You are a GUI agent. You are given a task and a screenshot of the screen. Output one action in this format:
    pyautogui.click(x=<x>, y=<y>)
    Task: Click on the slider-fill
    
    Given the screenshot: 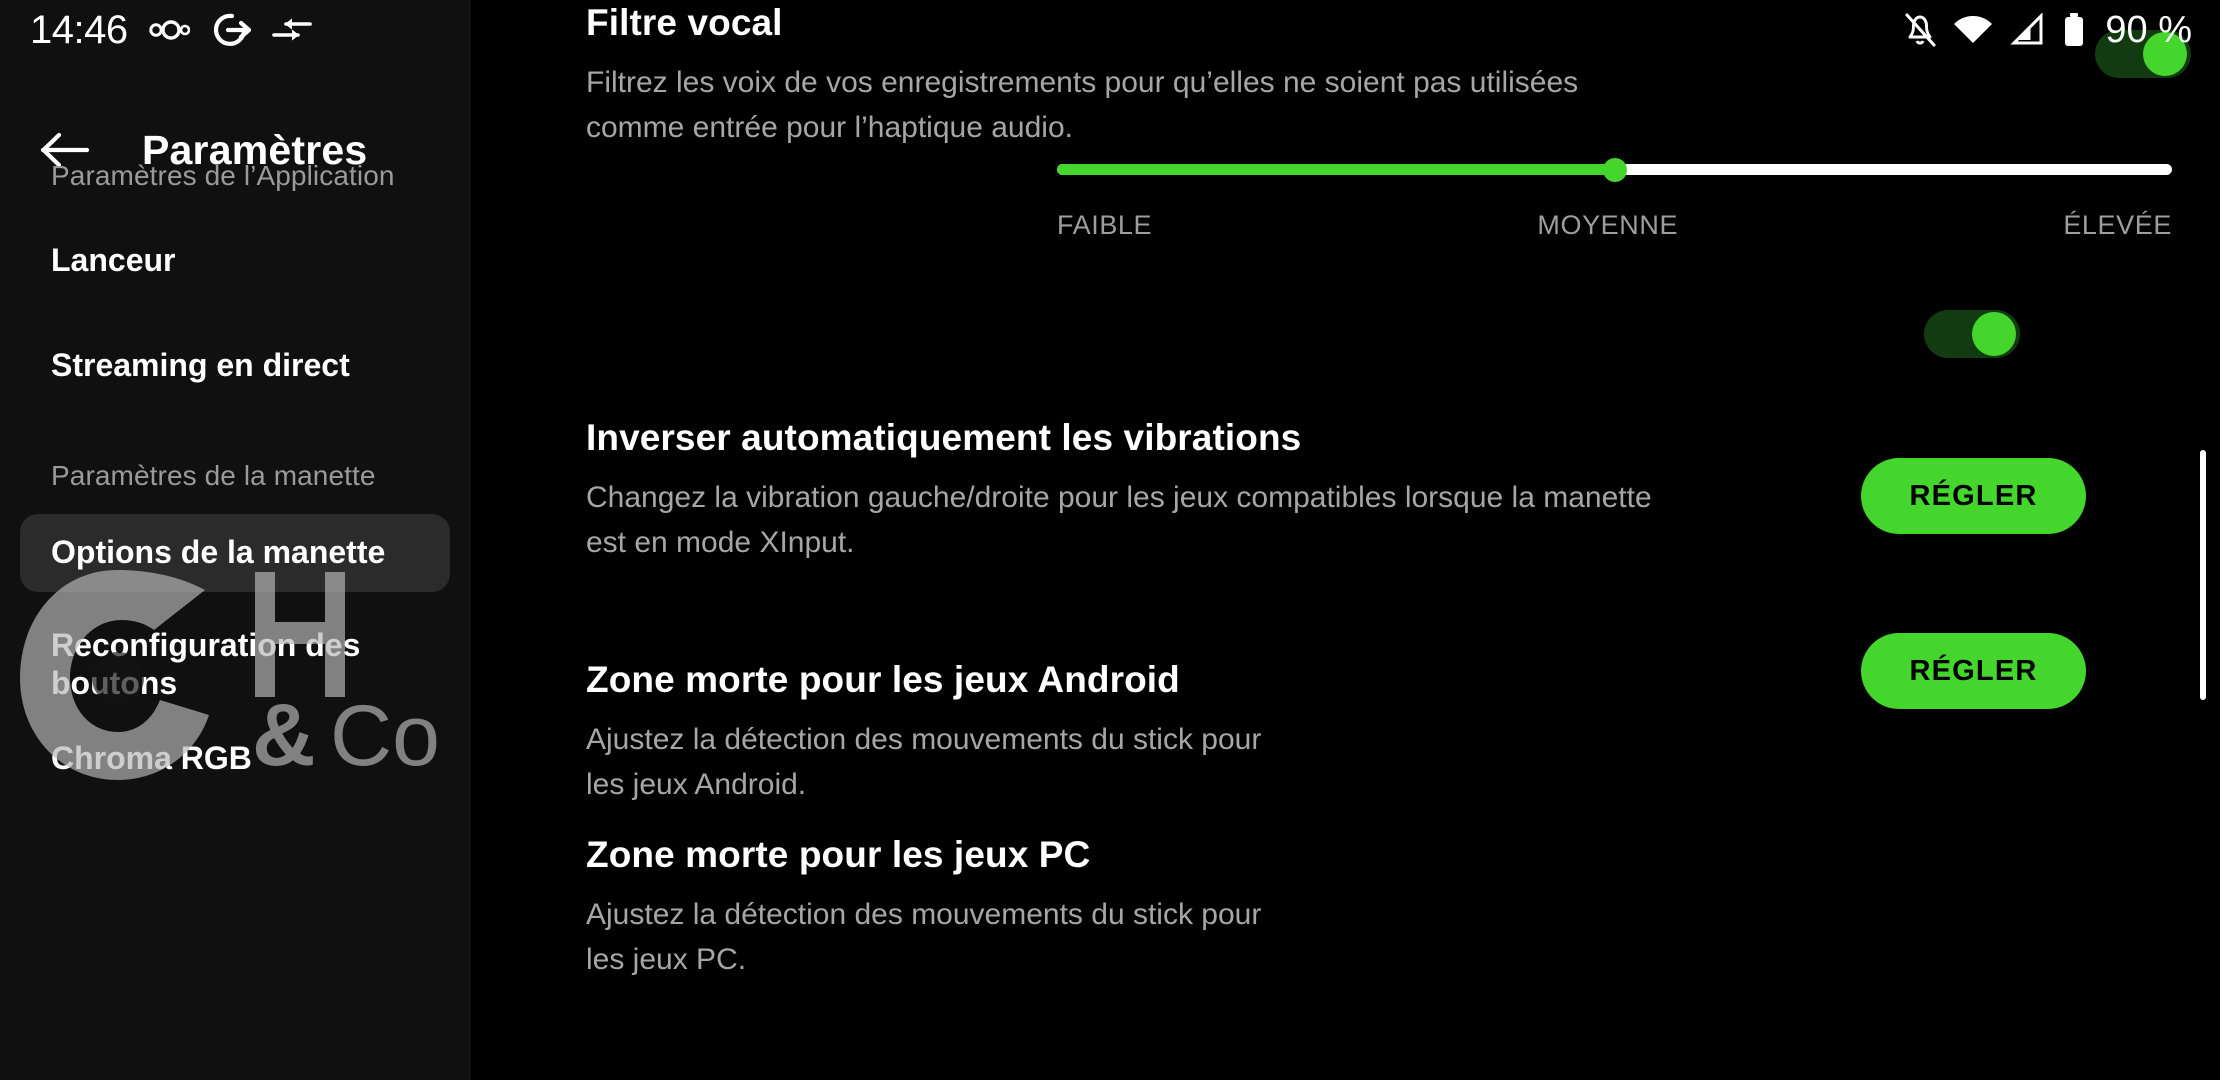 What is the action you would take?
    pyautogui.click(x=1336, y=169)
    